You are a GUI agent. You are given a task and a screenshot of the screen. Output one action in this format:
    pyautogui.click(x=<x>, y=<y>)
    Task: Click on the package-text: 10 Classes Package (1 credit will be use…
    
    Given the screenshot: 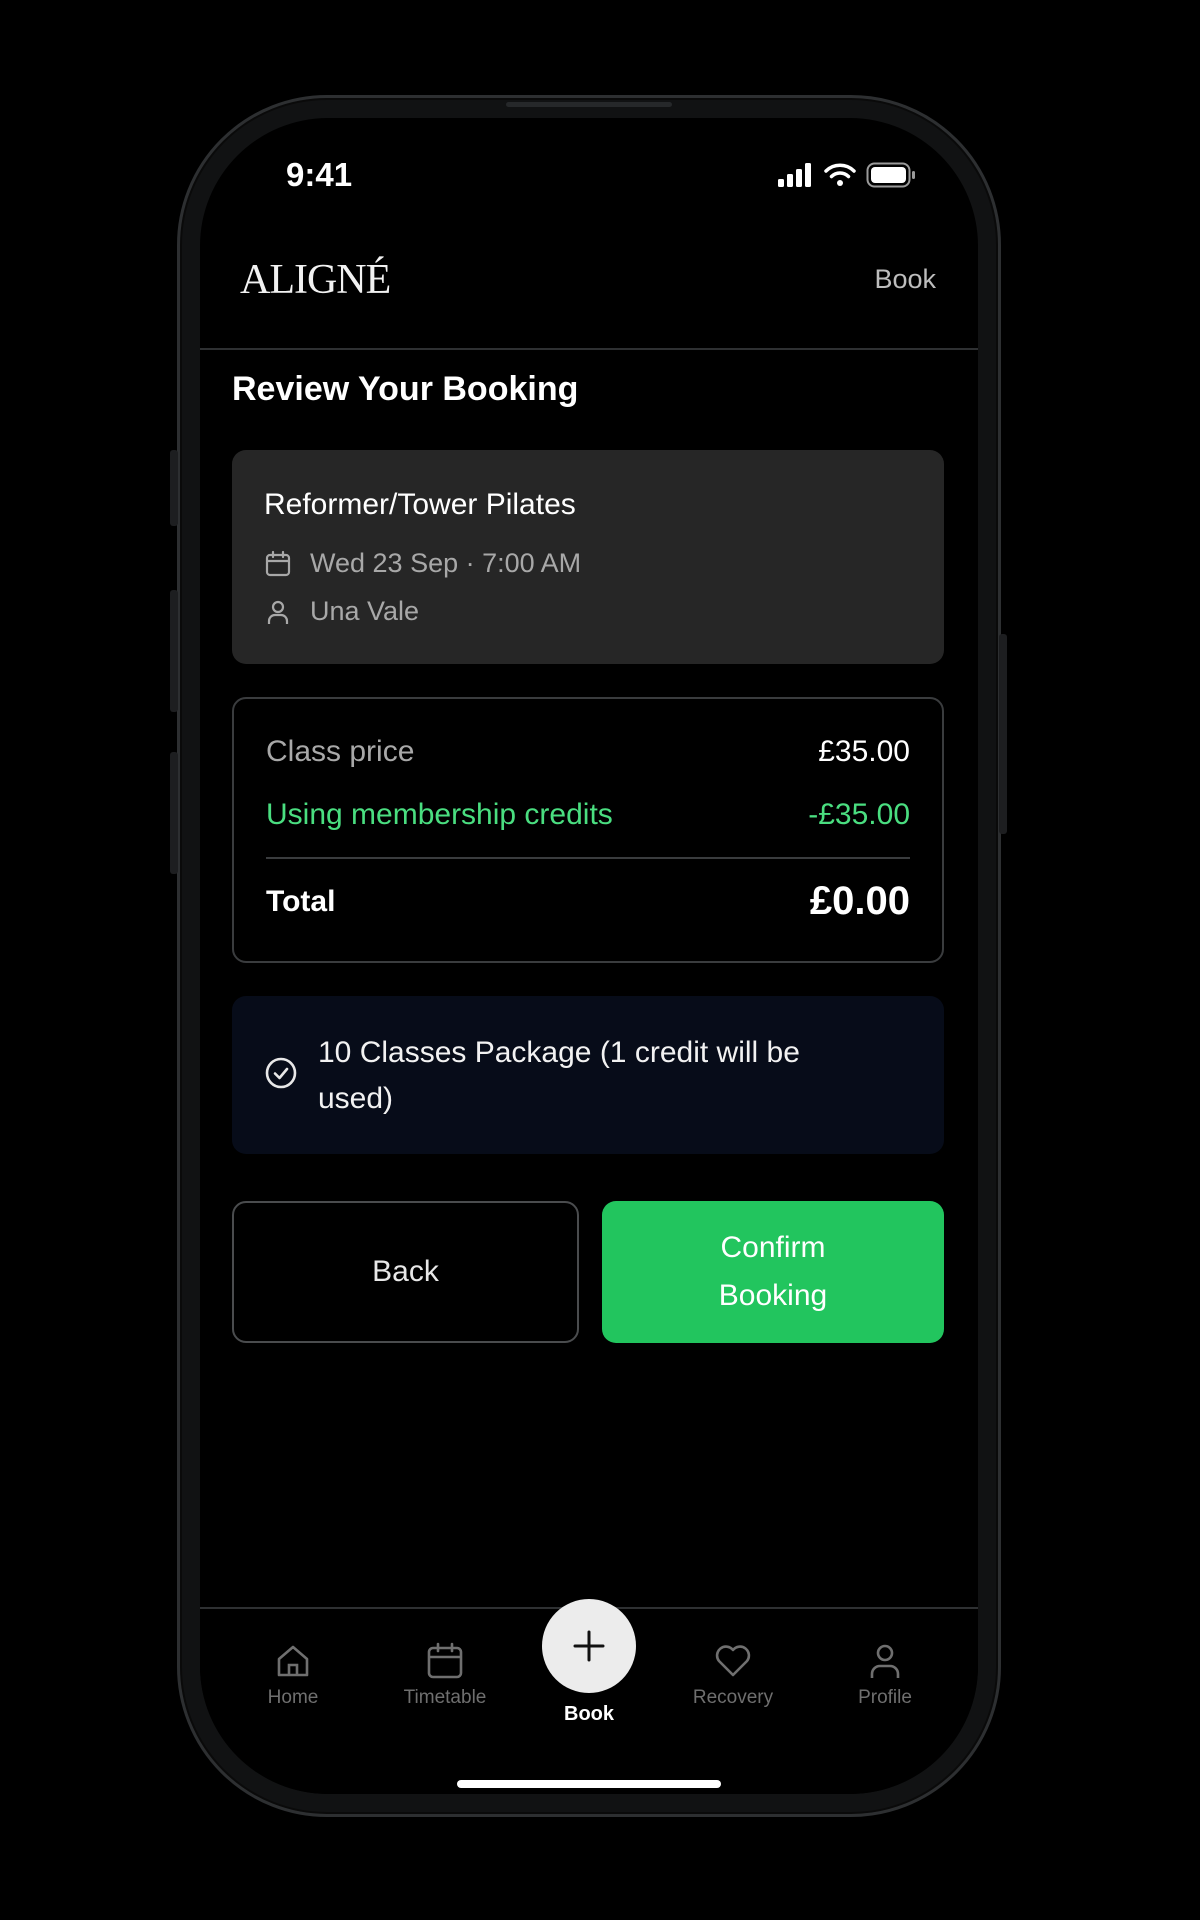 What is the action you would take?
    pyautogui.click(x=559, y=1075)
    